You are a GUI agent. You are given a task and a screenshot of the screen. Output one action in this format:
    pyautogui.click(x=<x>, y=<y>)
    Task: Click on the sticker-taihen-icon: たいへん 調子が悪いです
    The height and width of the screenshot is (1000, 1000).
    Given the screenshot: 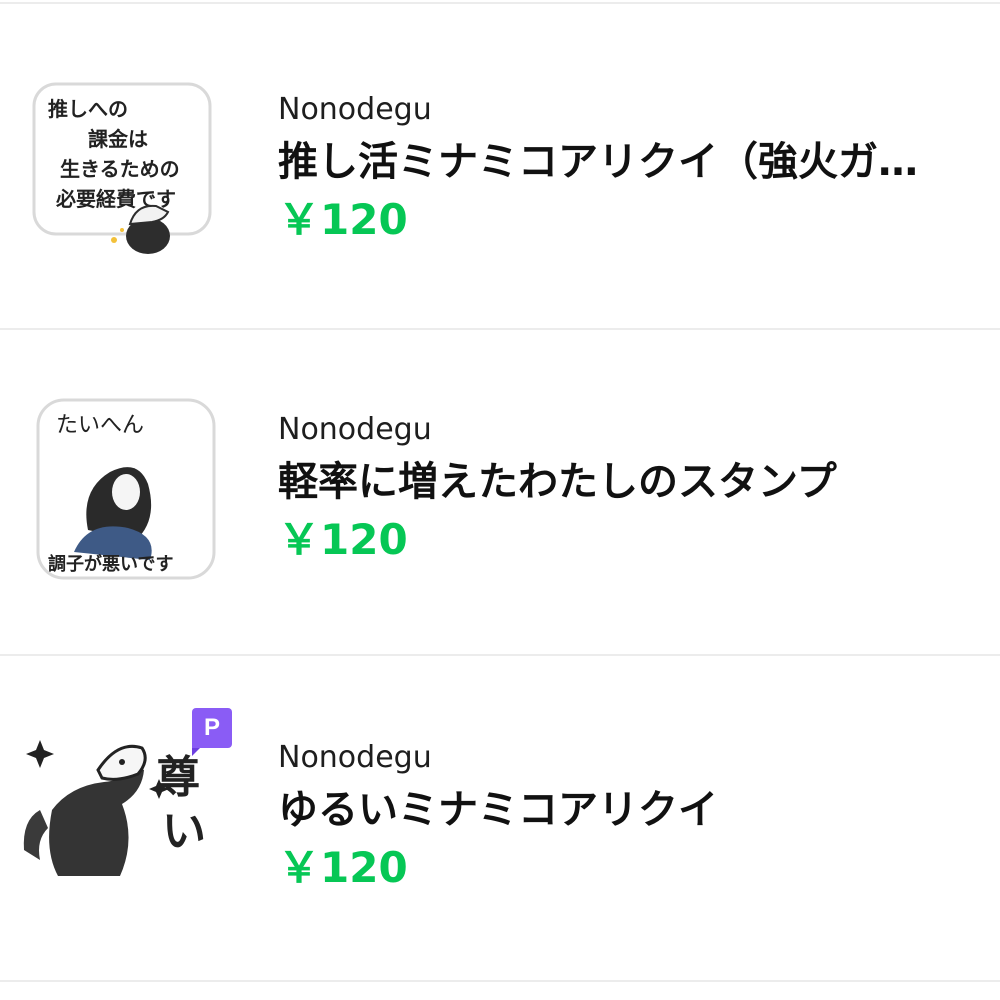 What is the action you would take?
    pyautogui.click(x=126, y=489)
    